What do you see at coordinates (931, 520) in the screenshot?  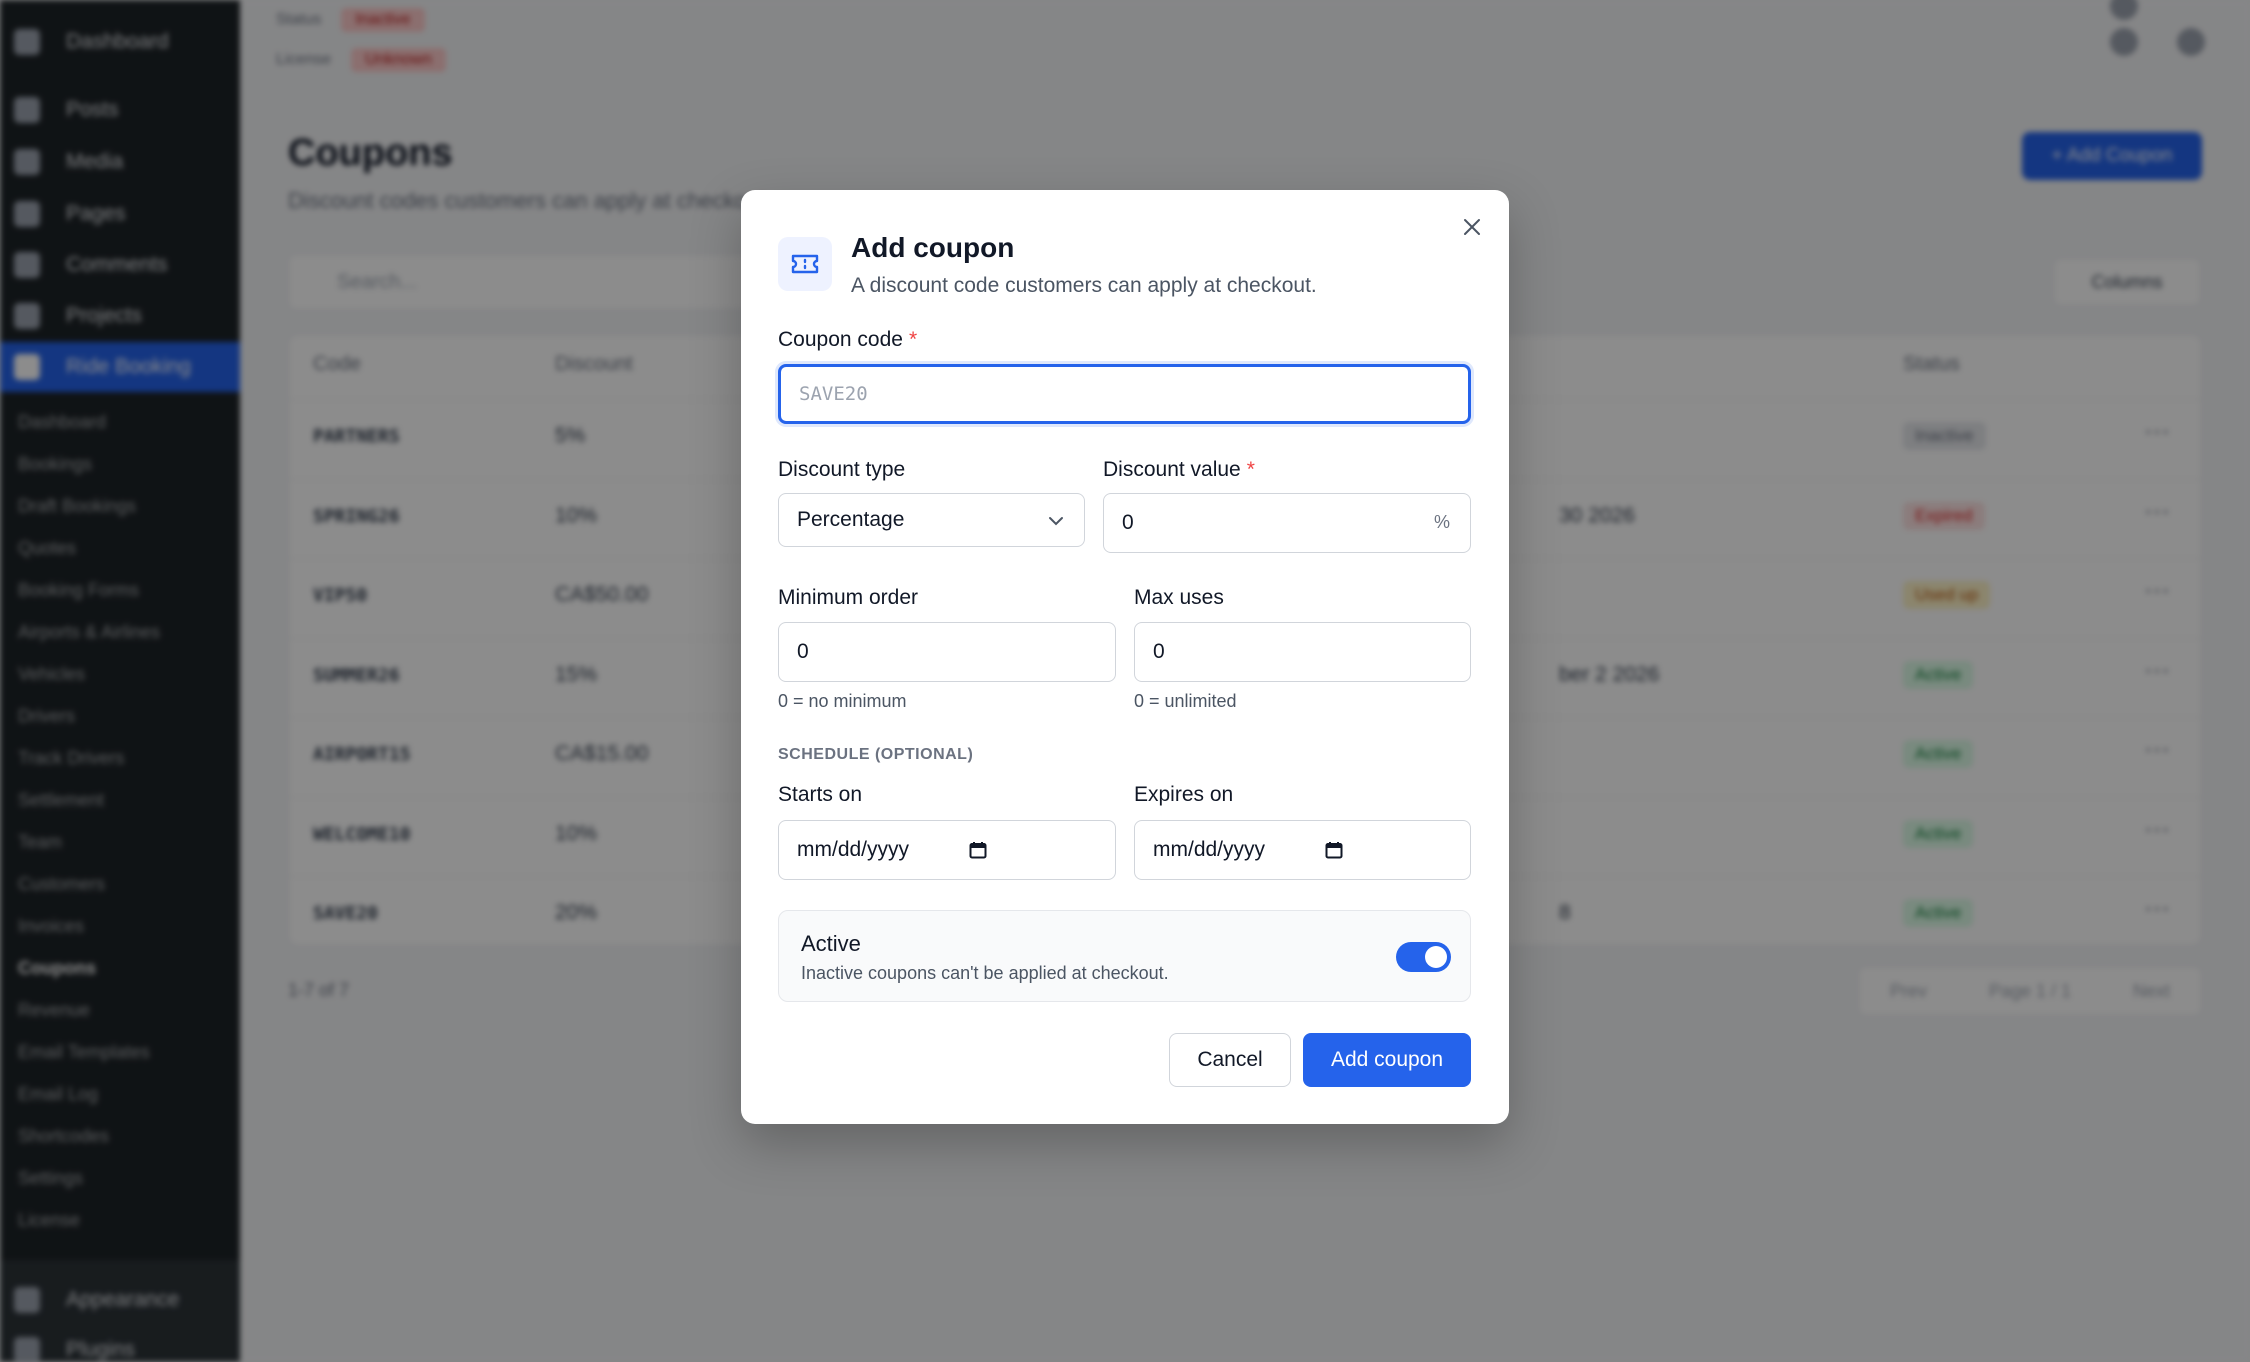 I see `discount-type-select: Percentage` at bounding box center [931, 520].